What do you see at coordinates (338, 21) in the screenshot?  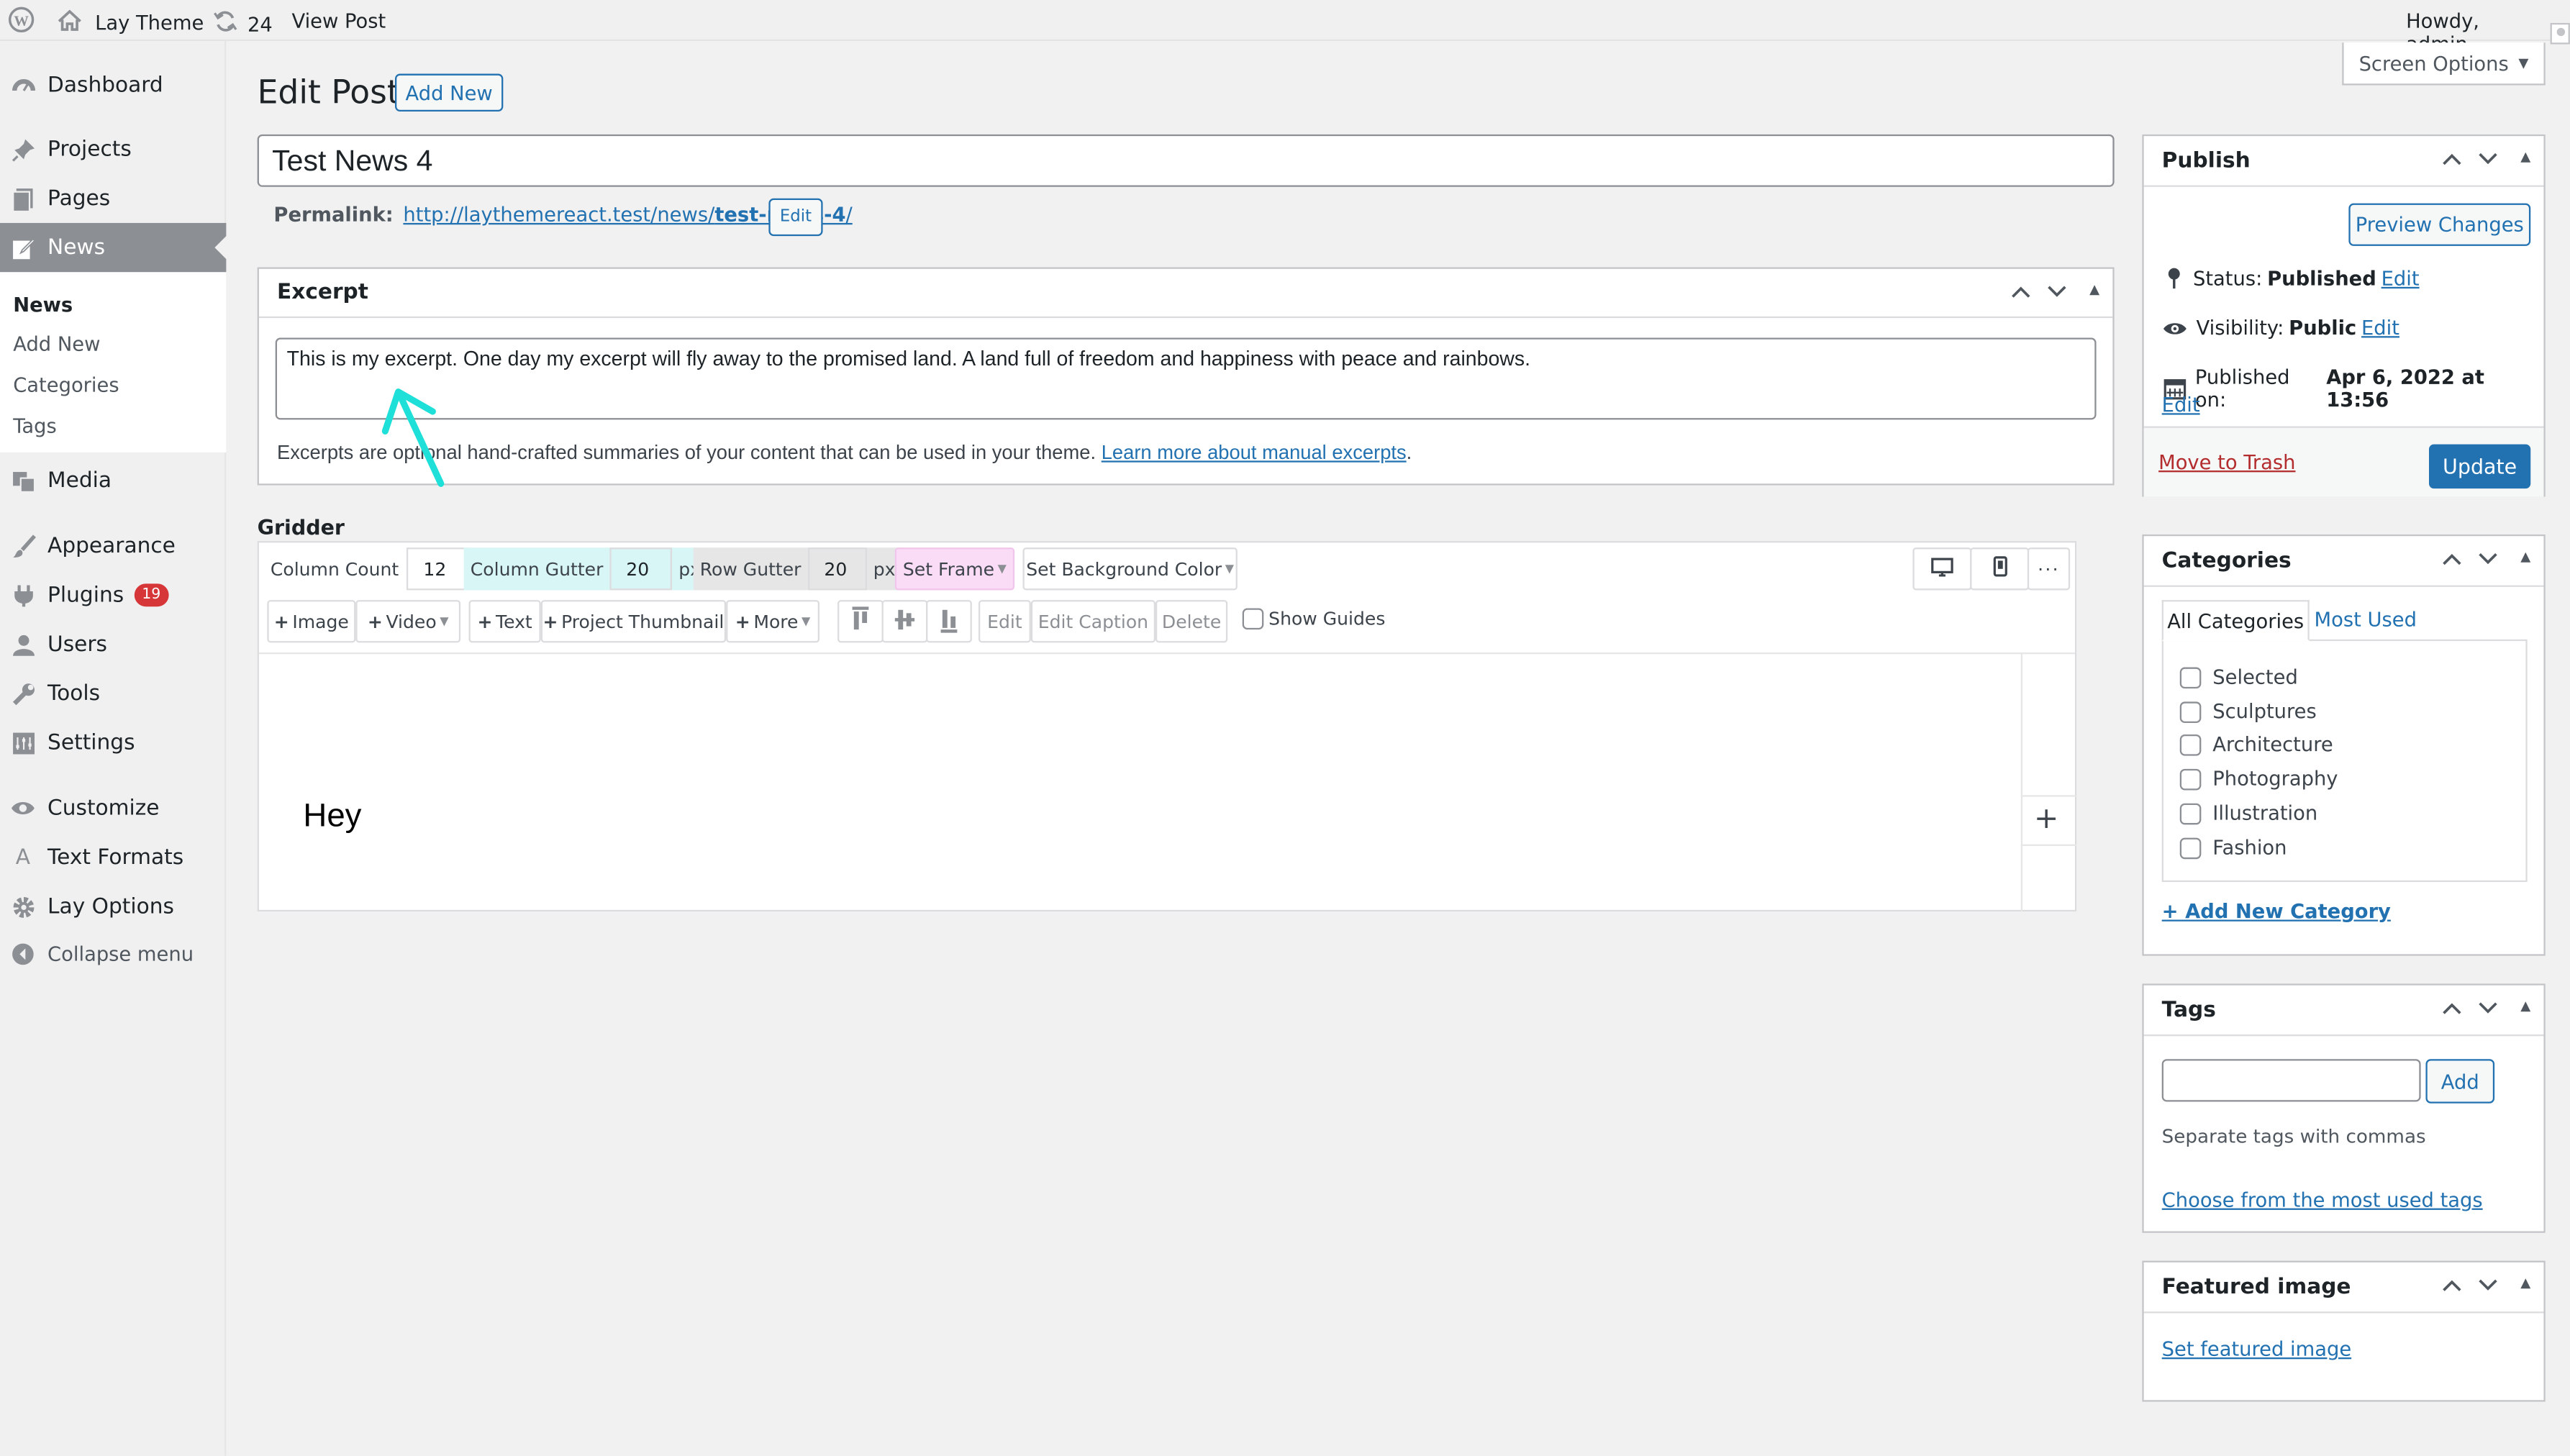 I see `view-post-link: View Post` at bounding box center [338, 21].